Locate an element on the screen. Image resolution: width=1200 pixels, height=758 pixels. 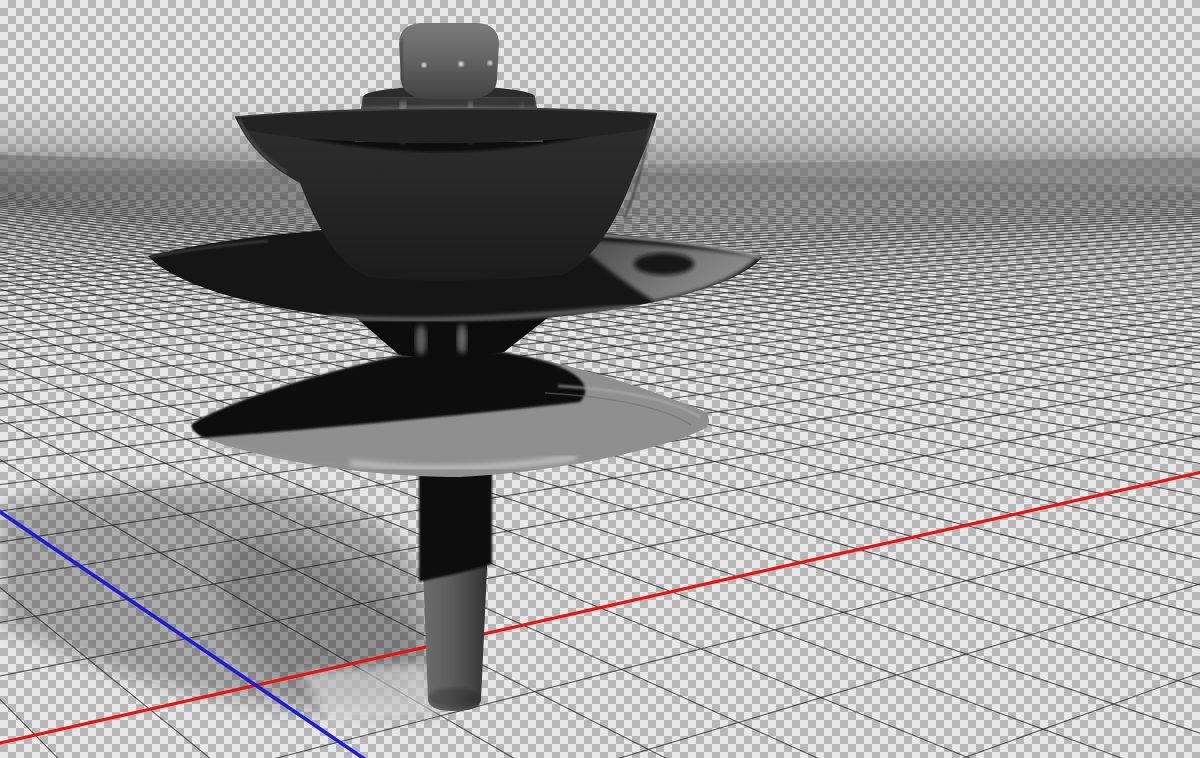
cast-shadow is located at coordinates (224, 605).